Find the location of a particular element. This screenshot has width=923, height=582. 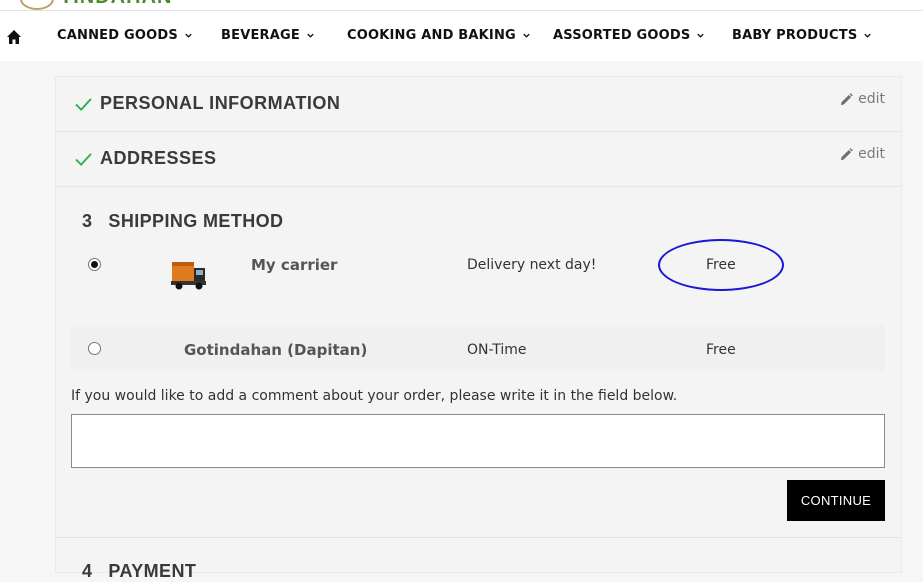

nav-item-label: ASSORTED GOODS is located at coordinates (622, 35).